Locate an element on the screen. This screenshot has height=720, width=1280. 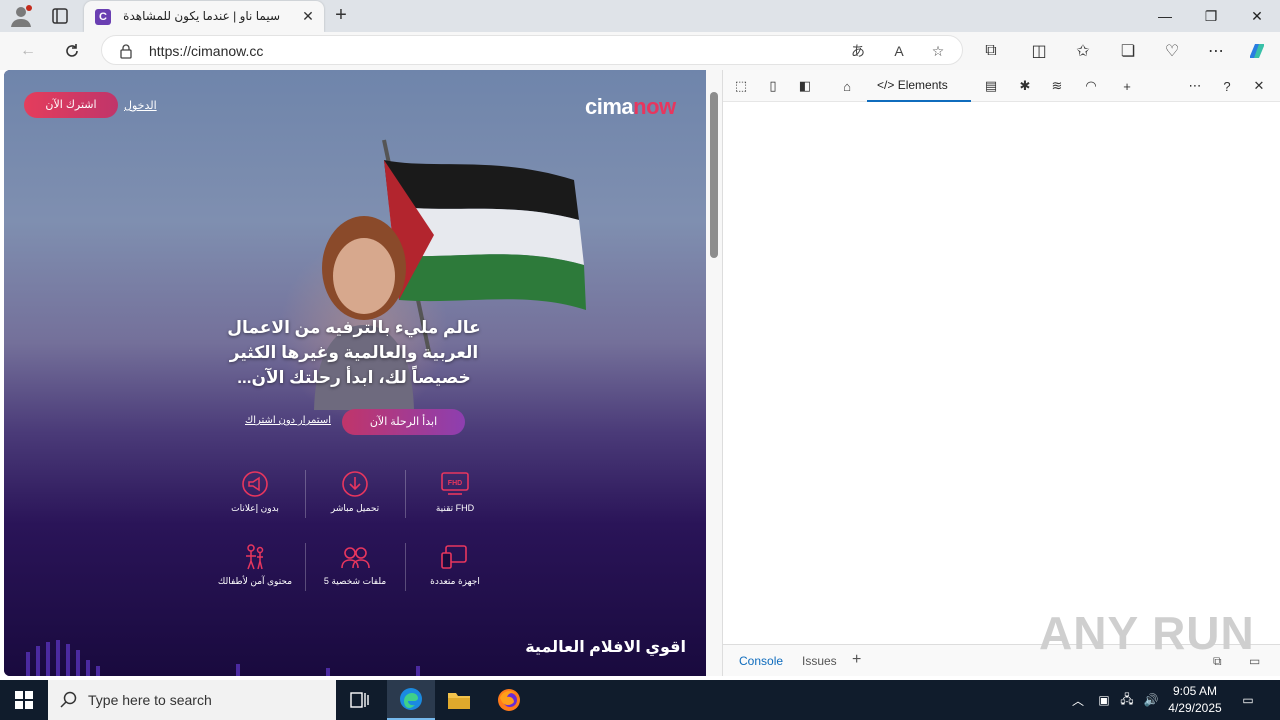
browser-toolbar: ← https://cimanow.cc あ A ☆ ⧉ ◫ ✩ ❏ ♡ ⋯ is located at coordinates (640, 51).